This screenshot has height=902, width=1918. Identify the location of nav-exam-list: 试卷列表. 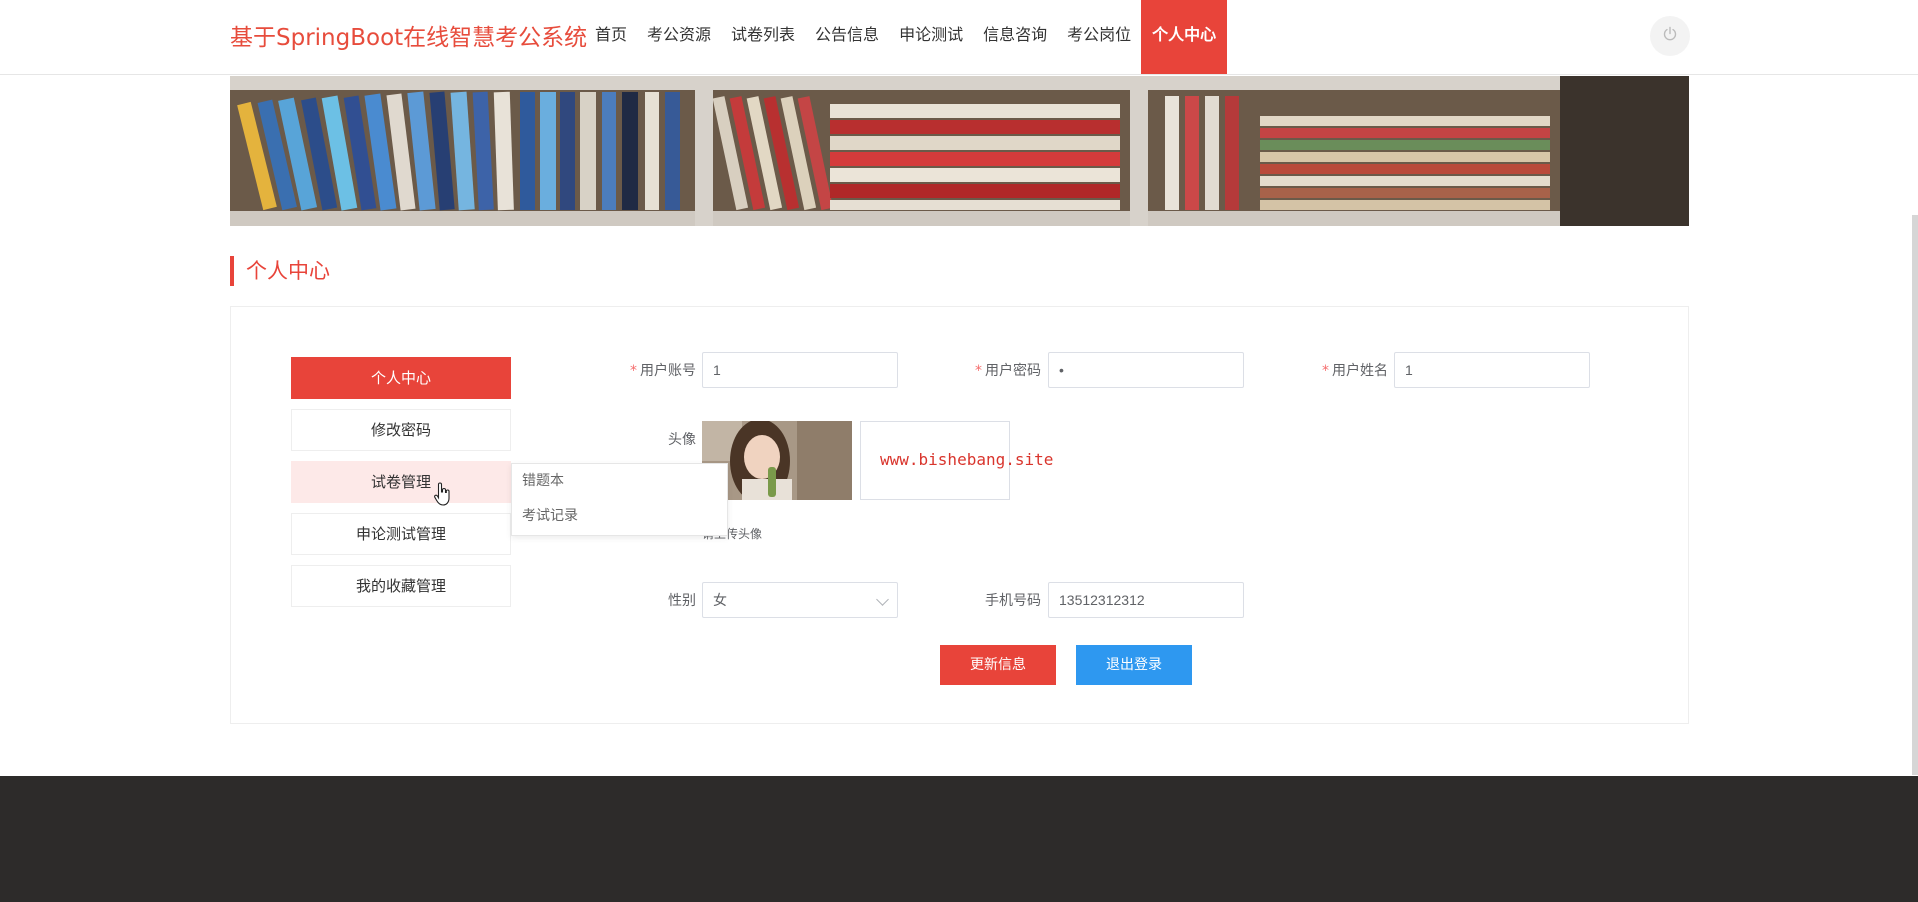
(763, 37).